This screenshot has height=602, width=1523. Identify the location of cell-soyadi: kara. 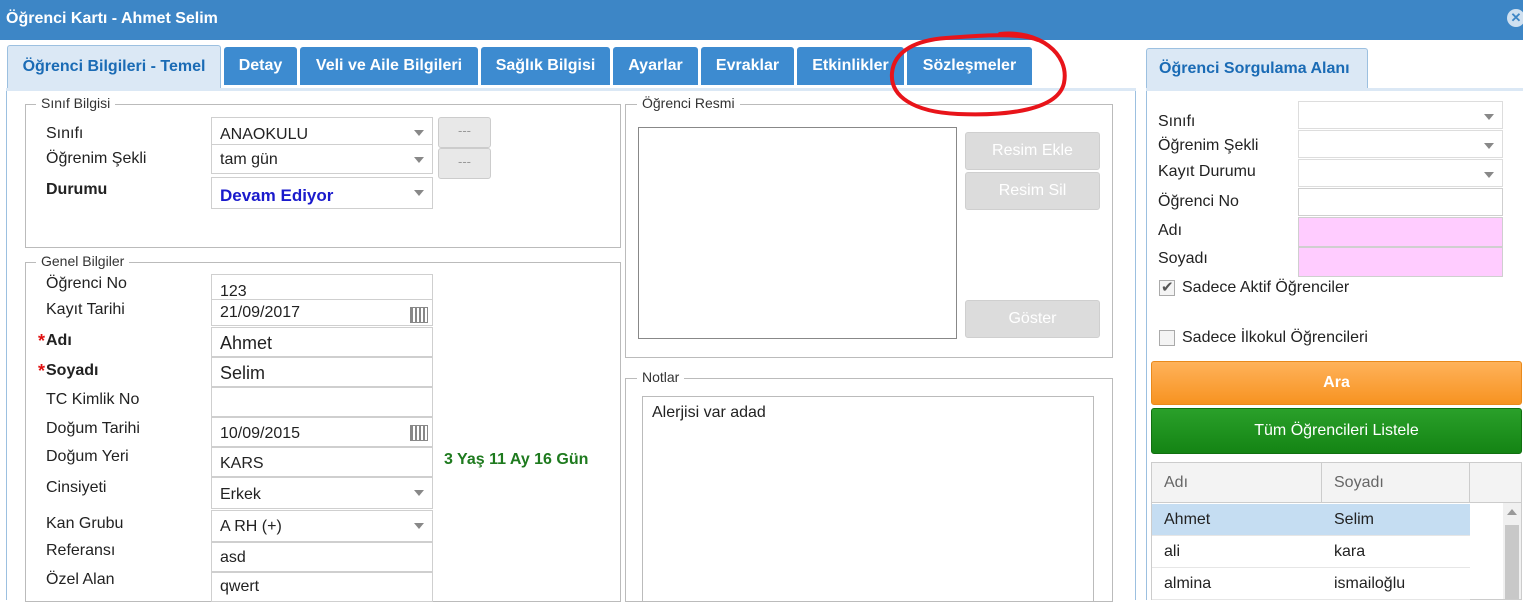
(1350, 551).